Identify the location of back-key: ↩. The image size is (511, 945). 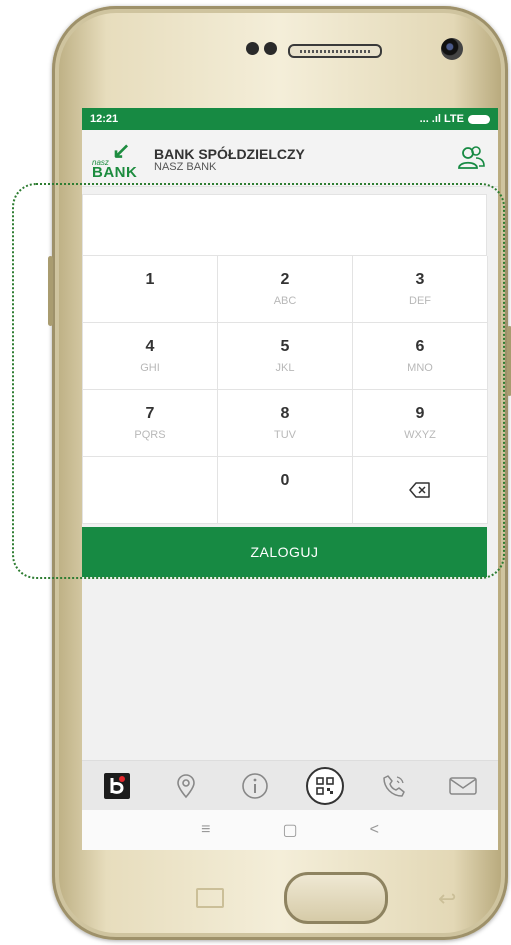
(447, 899).